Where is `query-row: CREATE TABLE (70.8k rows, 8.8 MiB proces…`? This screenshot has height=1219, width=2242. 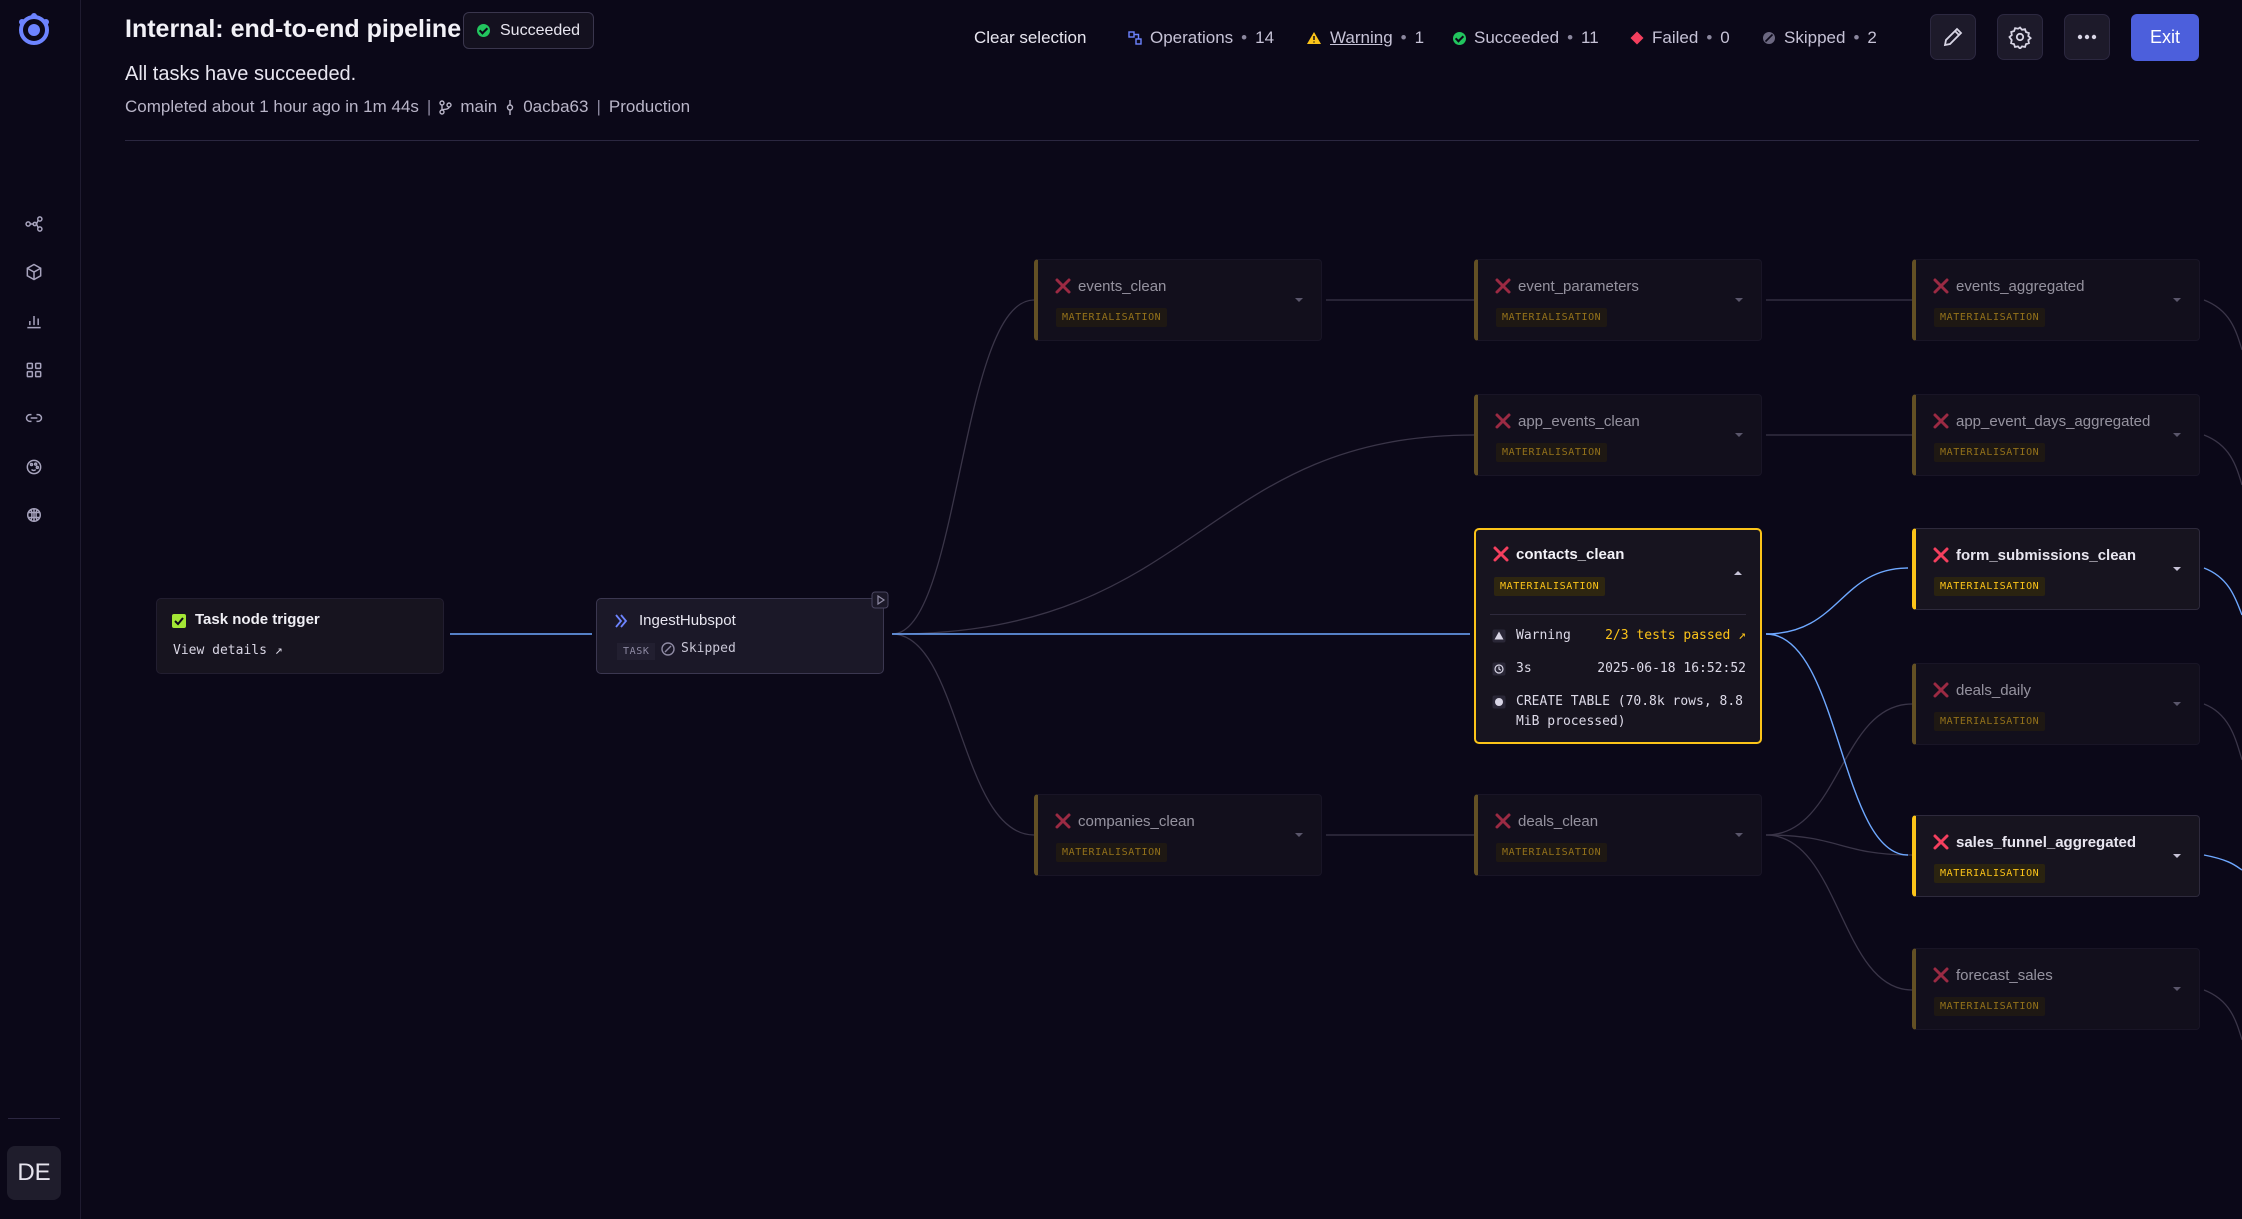 query-row: CREATE TABLE (70.8k rows, 8.8 MiB proces… is located at coordinates (1619, 712).